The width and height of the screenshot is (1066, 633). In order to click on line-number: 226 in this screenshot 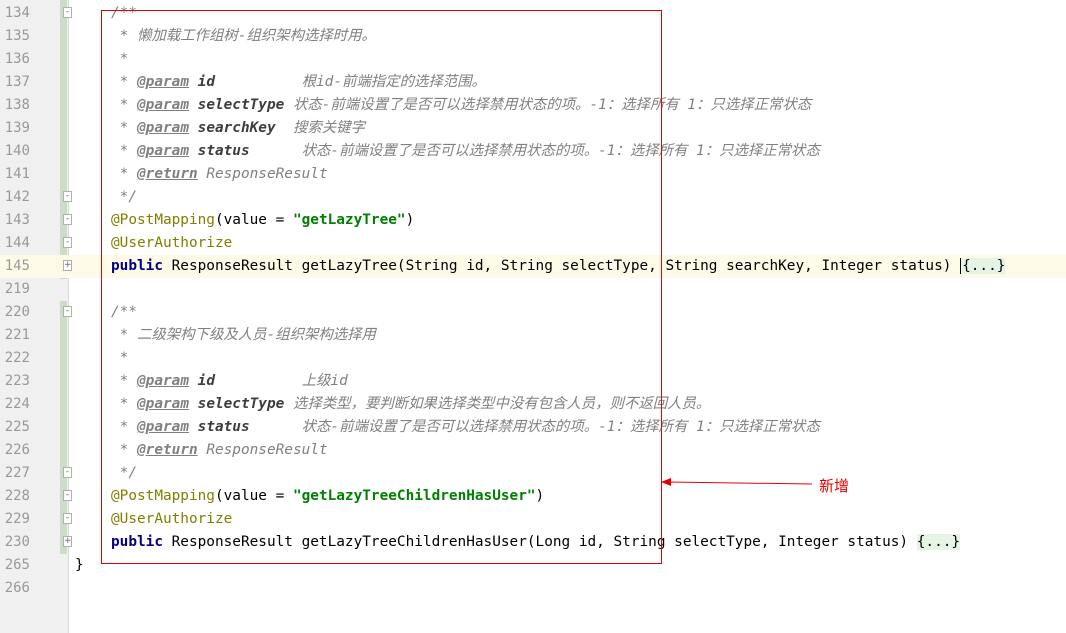, I will do `click(17, 450)`.